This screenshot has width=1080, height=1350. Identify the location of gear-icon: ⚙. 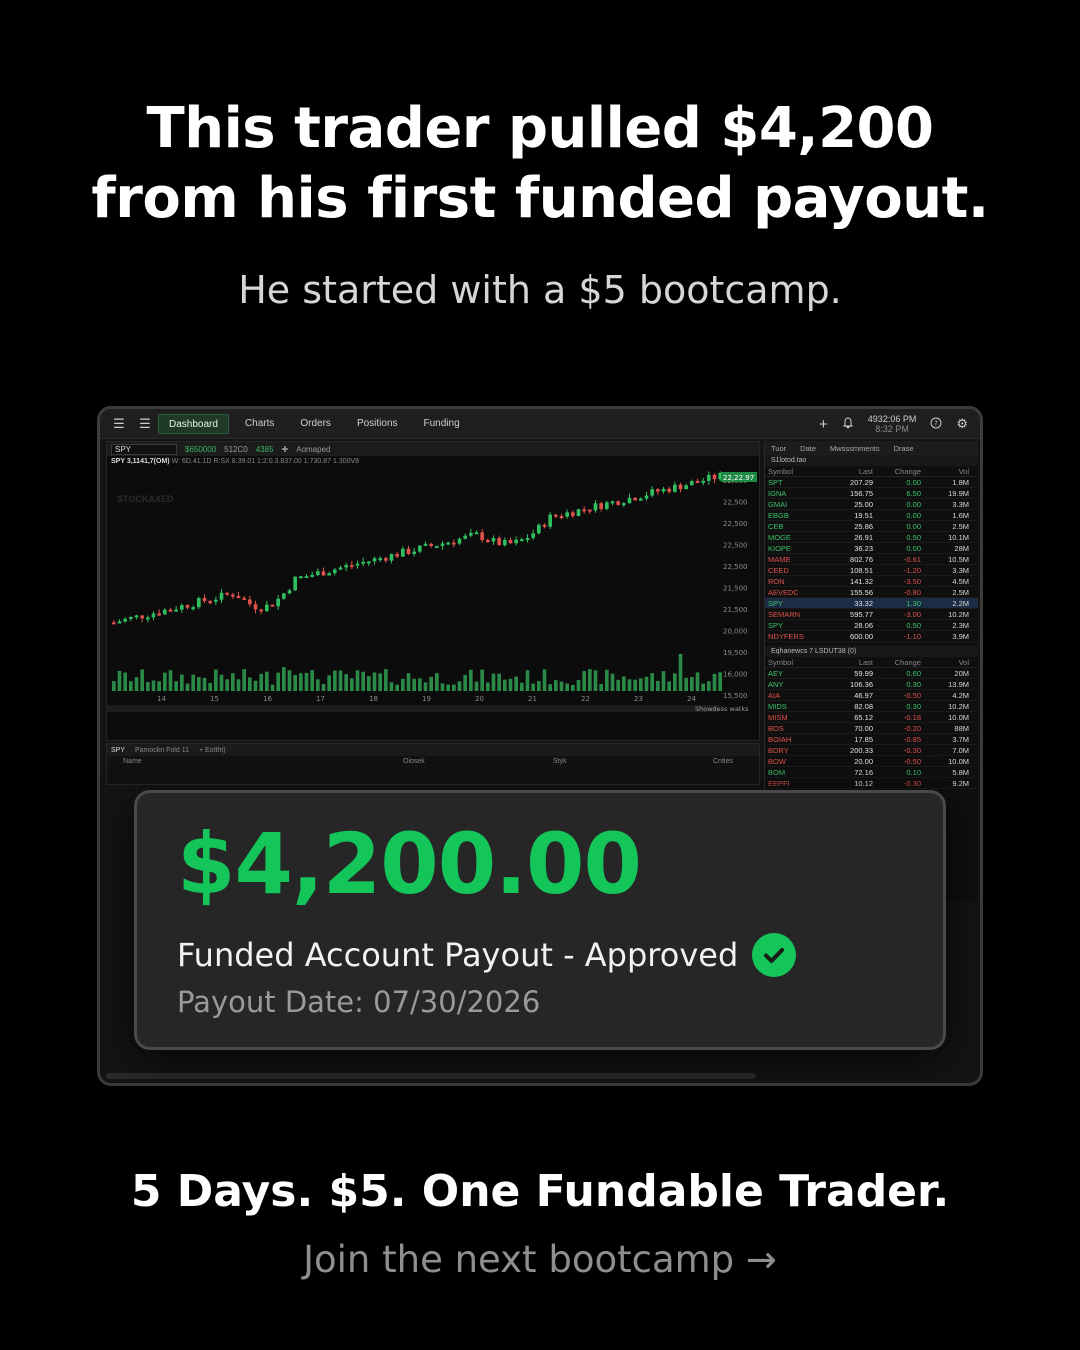
(962, 424).